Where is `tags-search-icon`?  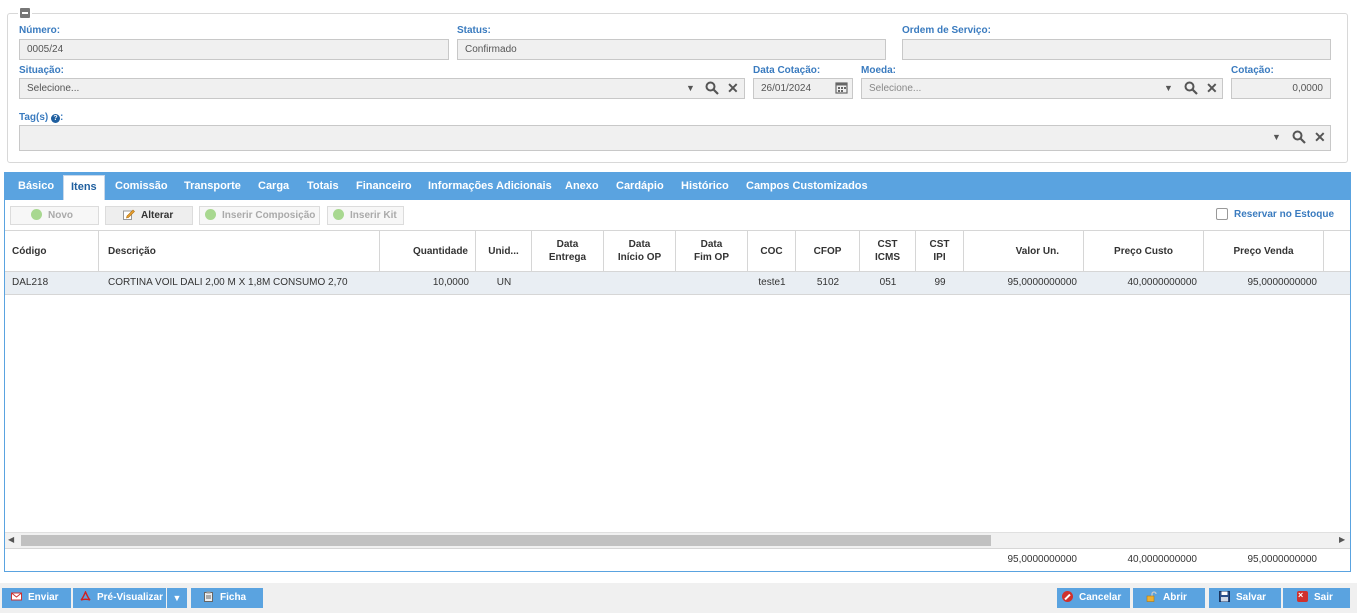 tags-search-icon is located at coordinates (1299, 137).